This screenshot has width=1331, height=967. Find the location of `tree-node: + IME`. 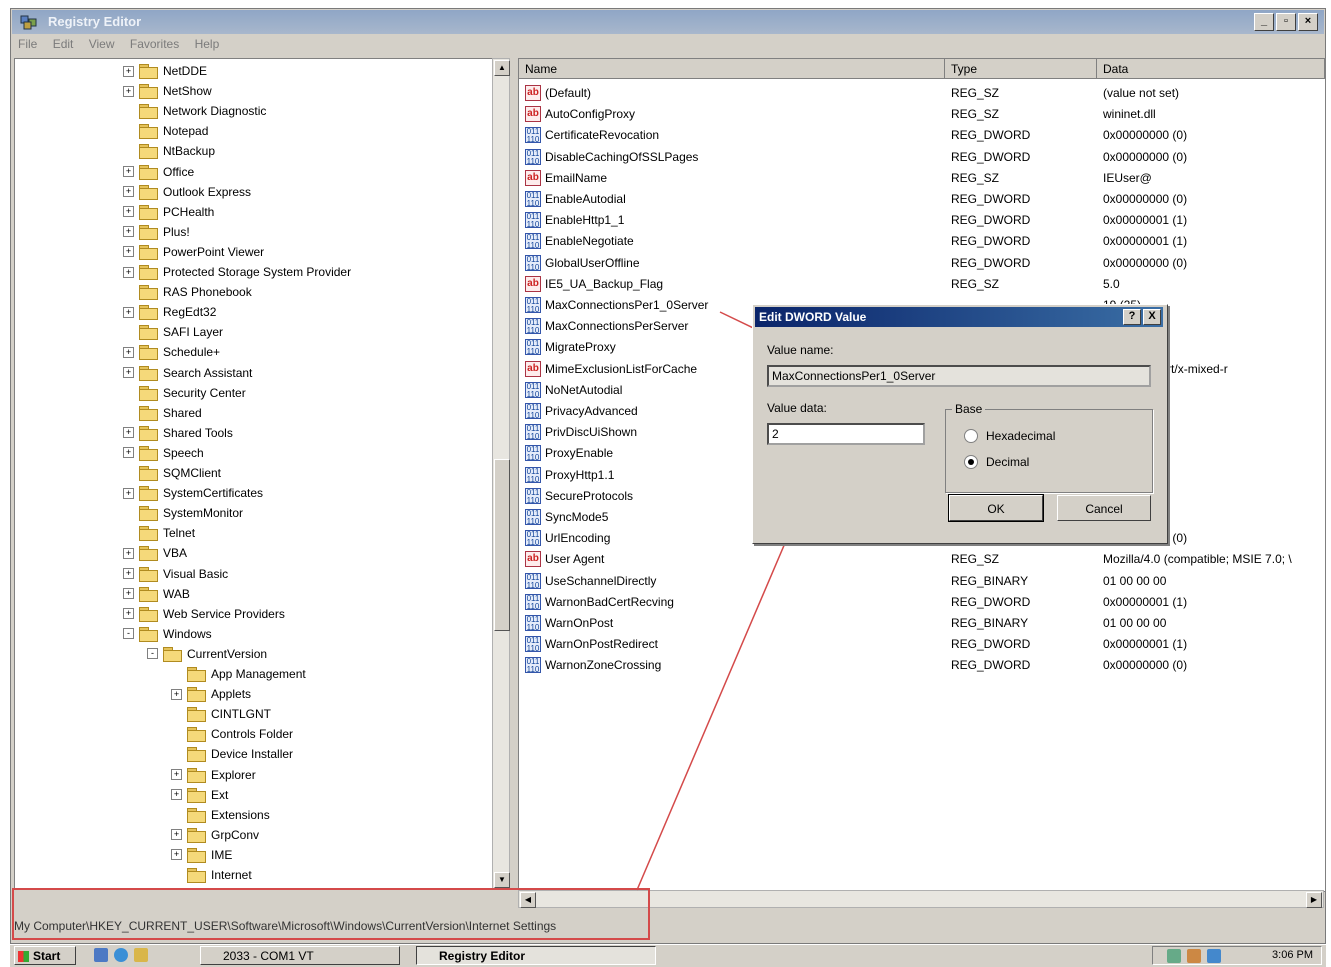

tree-node: + IME is located at coordinates (201, 855).